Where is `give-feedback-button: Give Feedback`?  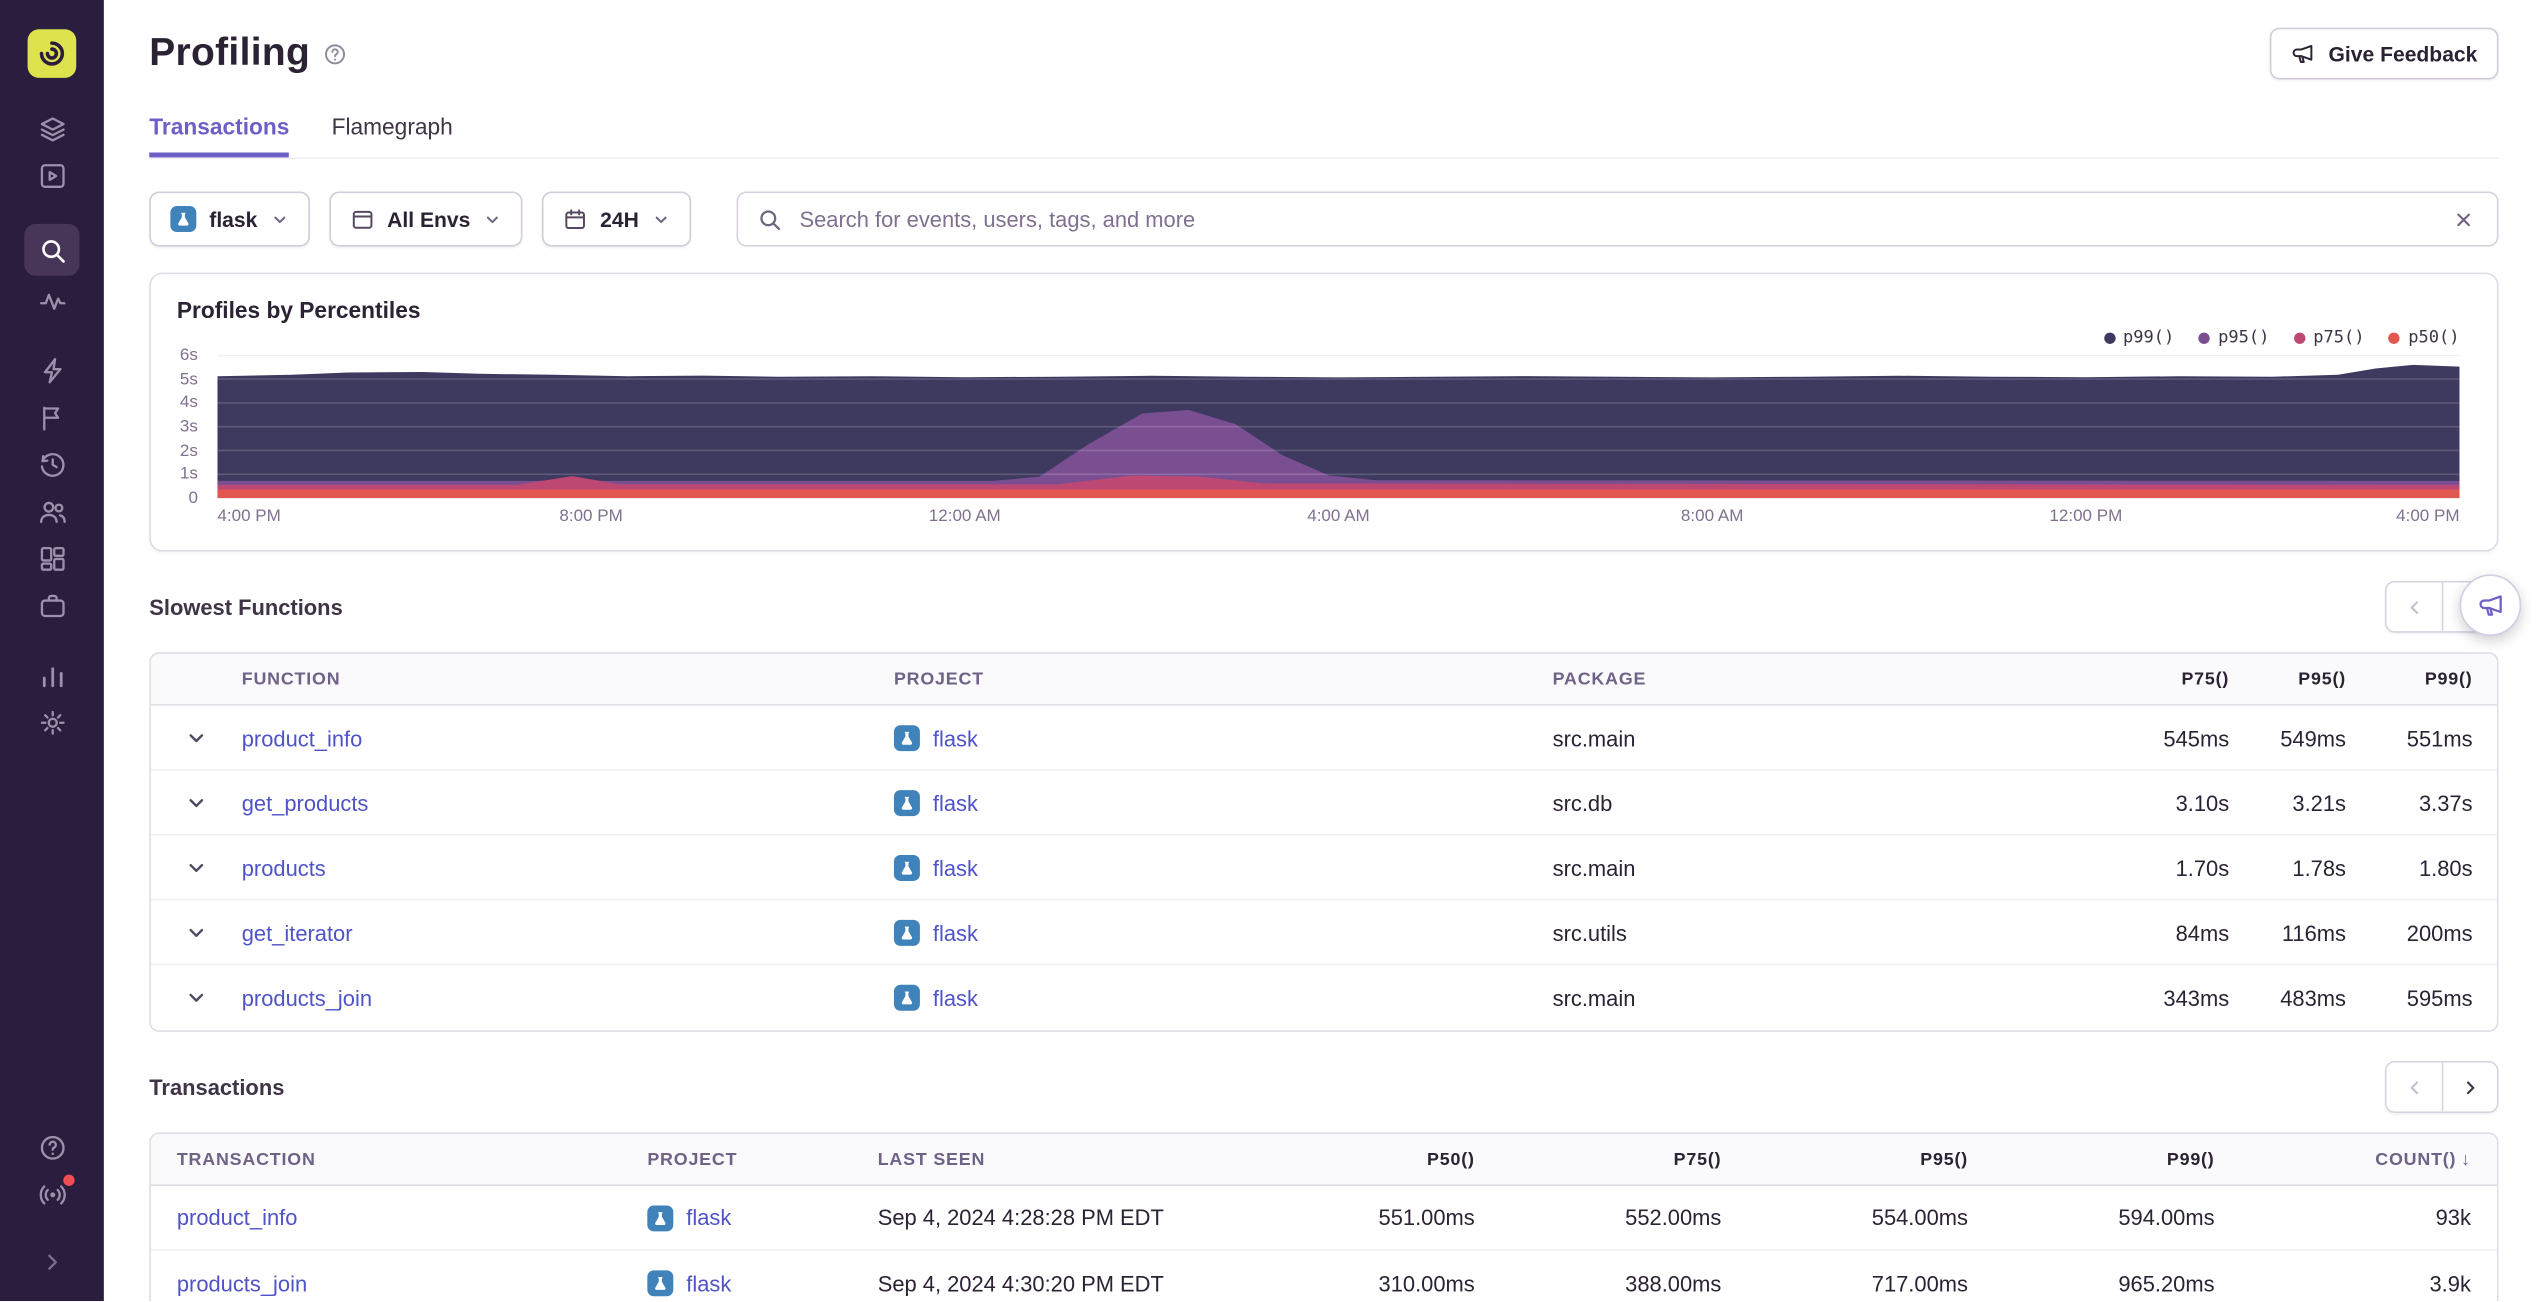
give-feedback-button: Give Feedback is located at coordinates (2384, 53).